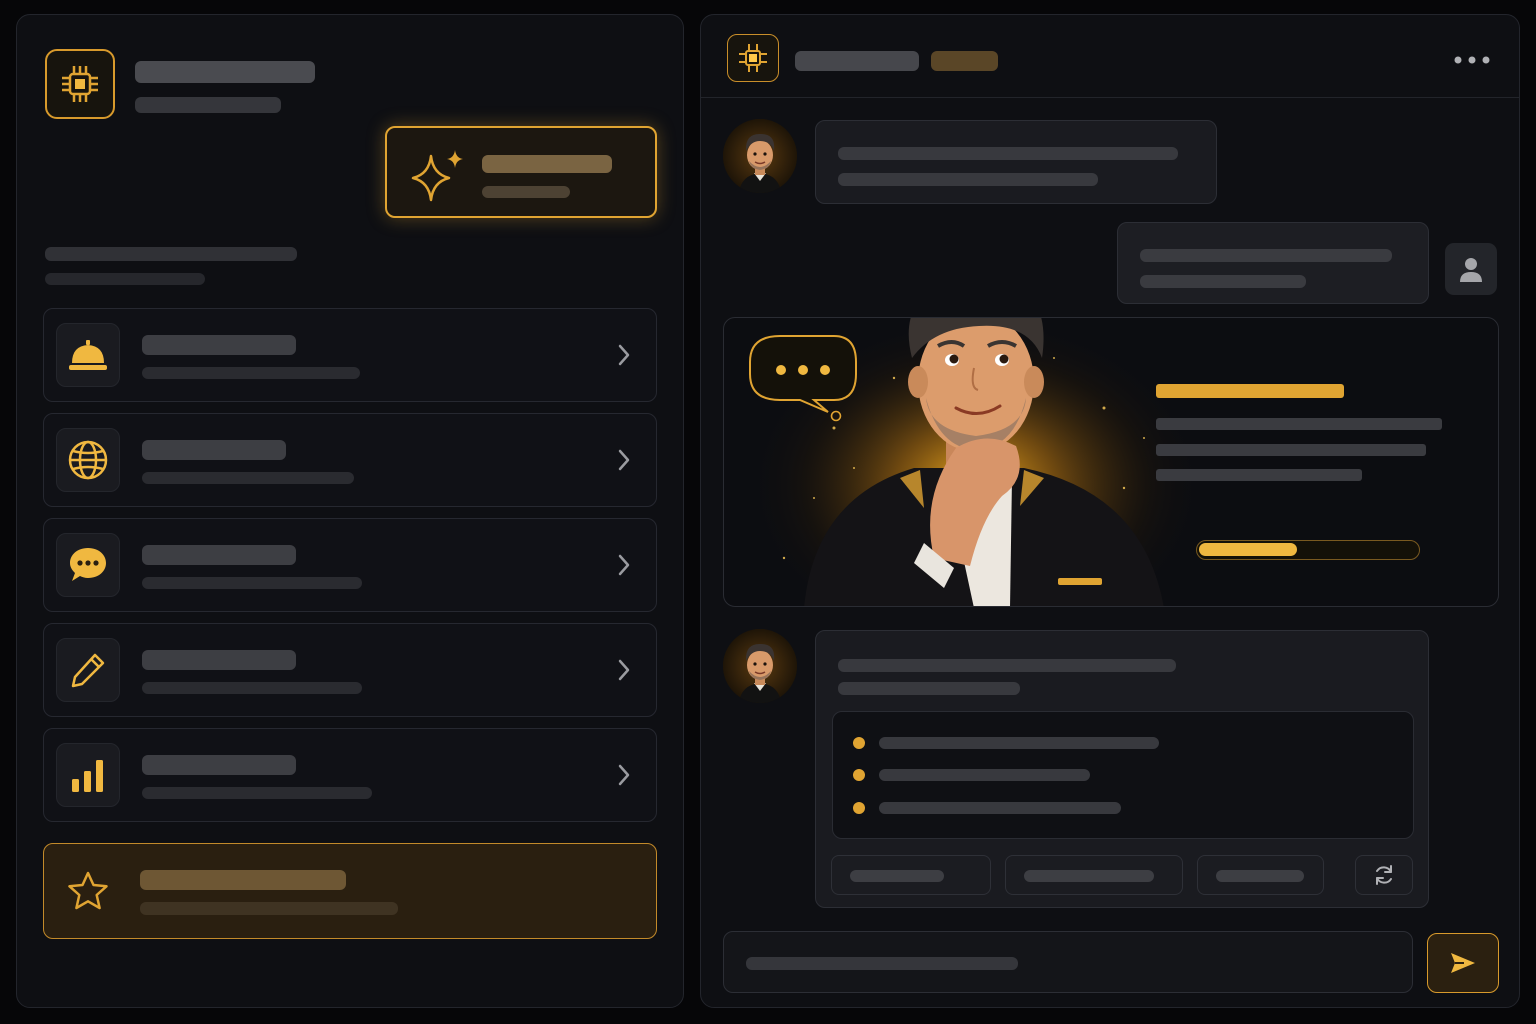  I want to click on featured-subtitle-placeholder, so click(269, 908).